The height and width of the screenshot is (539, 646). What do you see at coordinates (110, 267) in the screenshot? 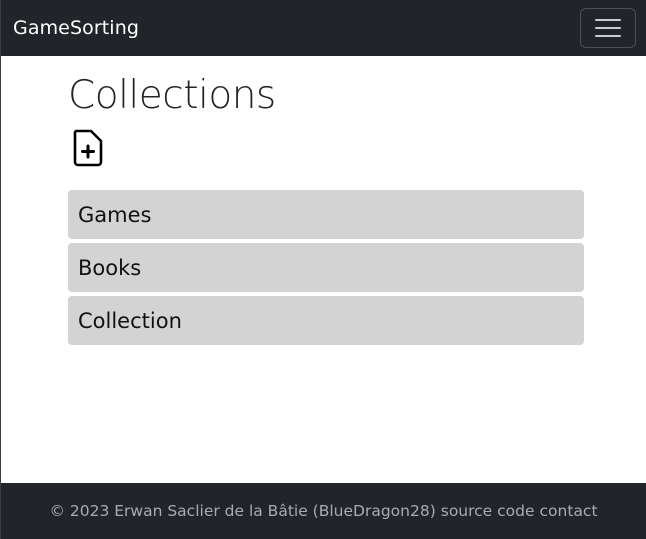
I see `collection-item-label: Books` at bounding box center [110, 267].